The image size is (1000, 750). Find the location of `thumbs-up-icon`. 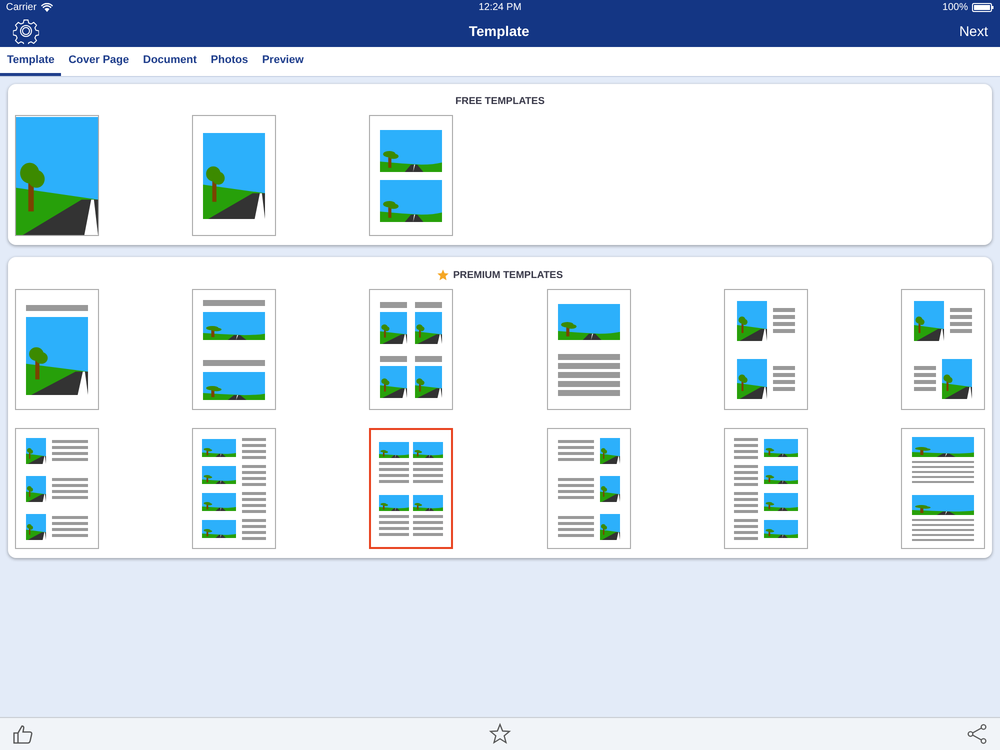

thumbs-up-icon is located at coordinates (23, 734).